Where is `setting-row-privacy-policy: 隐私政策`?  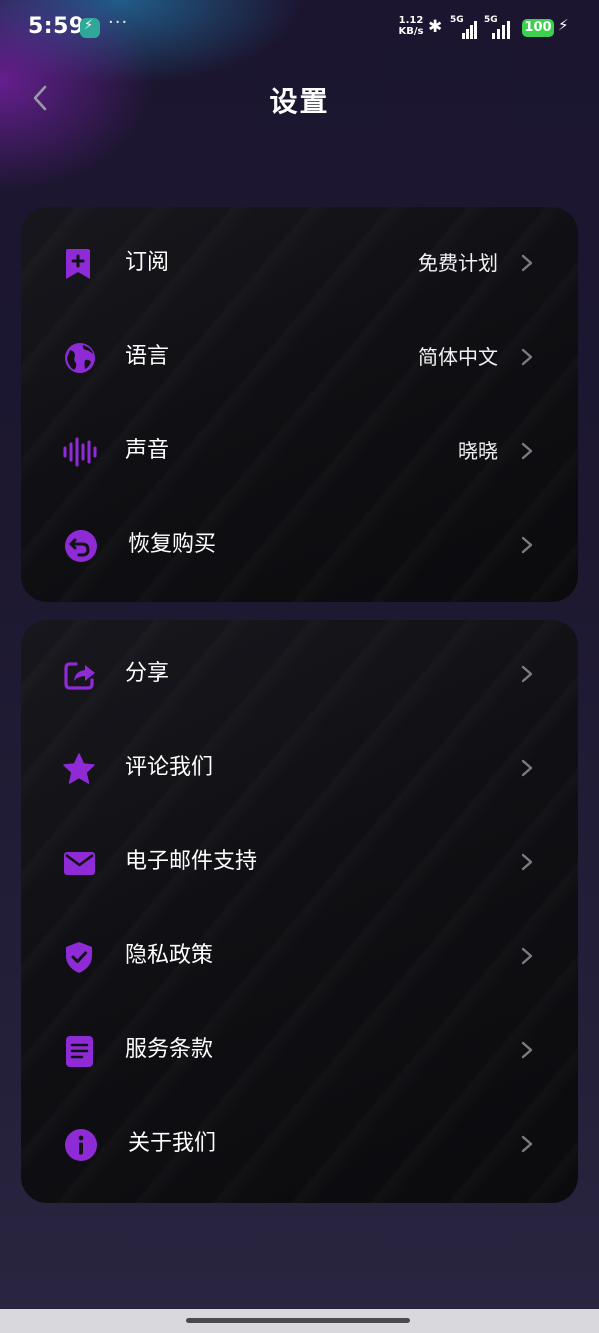
setting-row-privacy-policy: 隐私政策 is located at coordinates (299, 957).